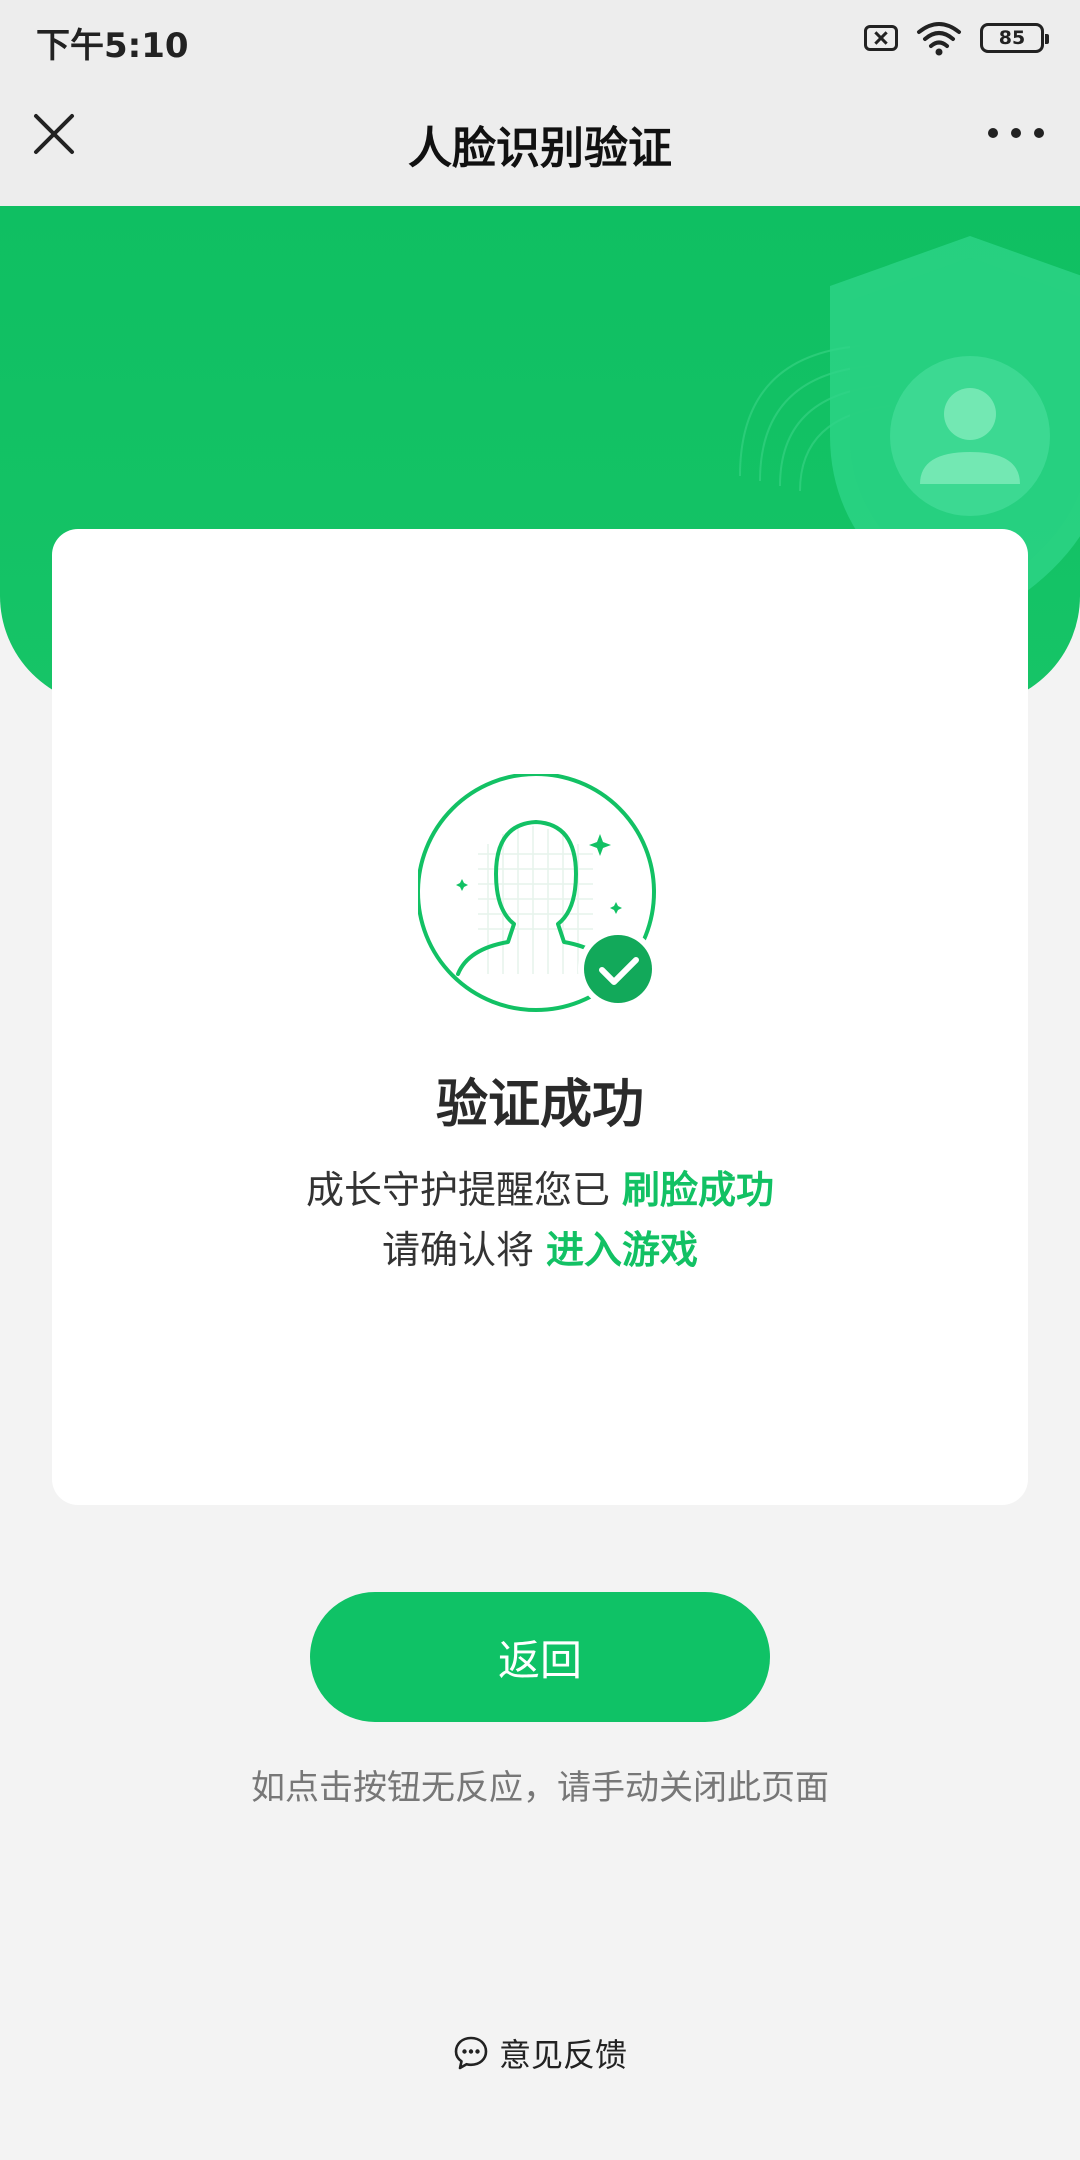  I want to click on result-desc-line-1: 成长守护提醒您已 刷脸成功, so click(540, 1186).